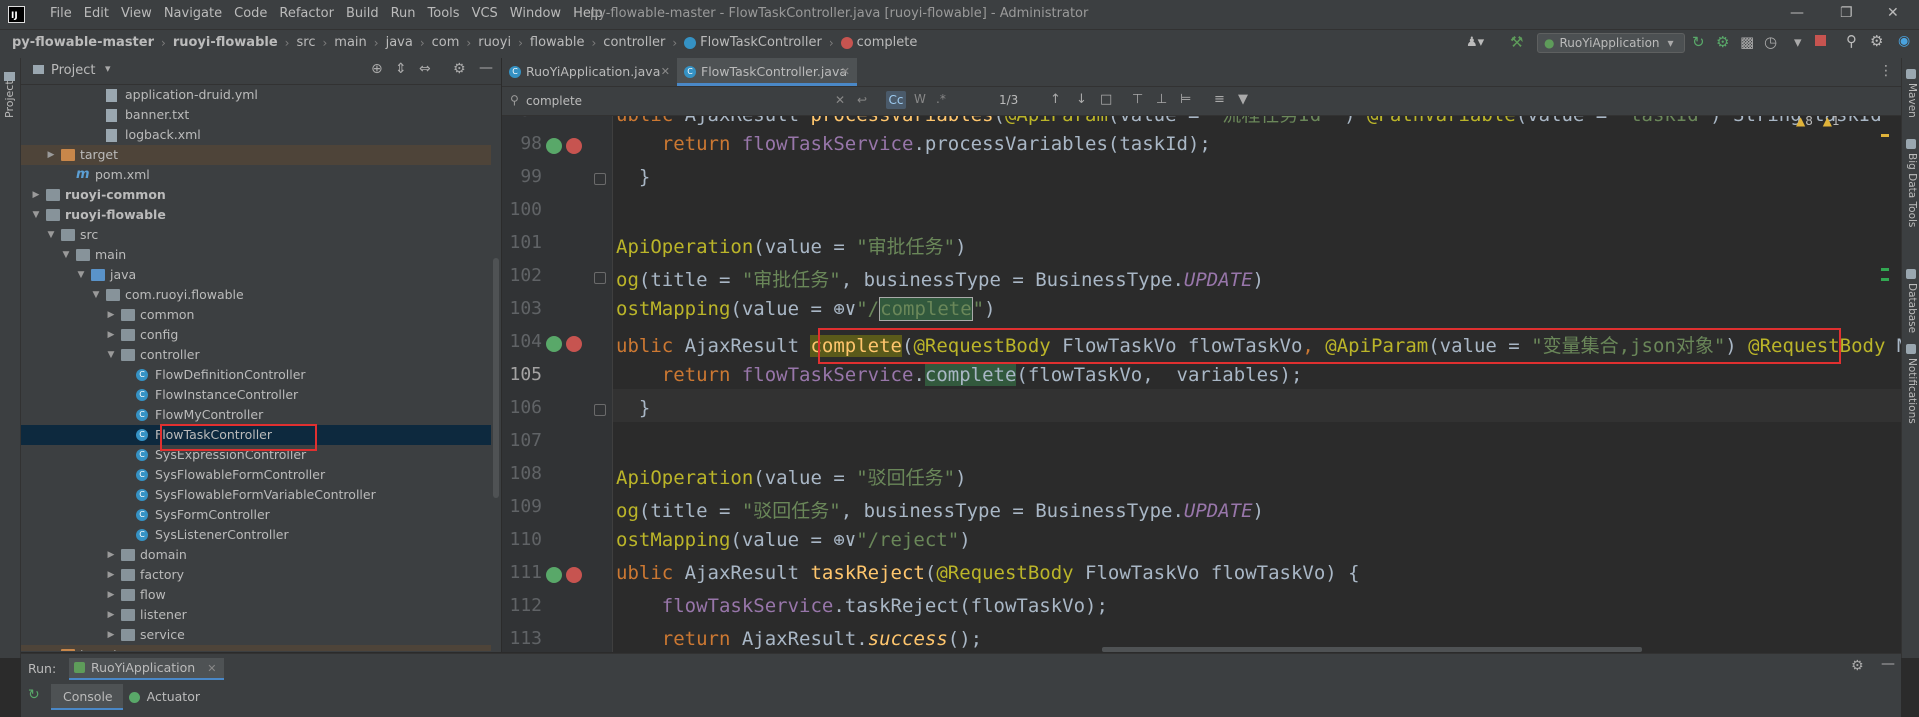 The width and height of the screenshot is (1919, 717). I want to click on more-run-icon: ▾, so click(1798, 42).